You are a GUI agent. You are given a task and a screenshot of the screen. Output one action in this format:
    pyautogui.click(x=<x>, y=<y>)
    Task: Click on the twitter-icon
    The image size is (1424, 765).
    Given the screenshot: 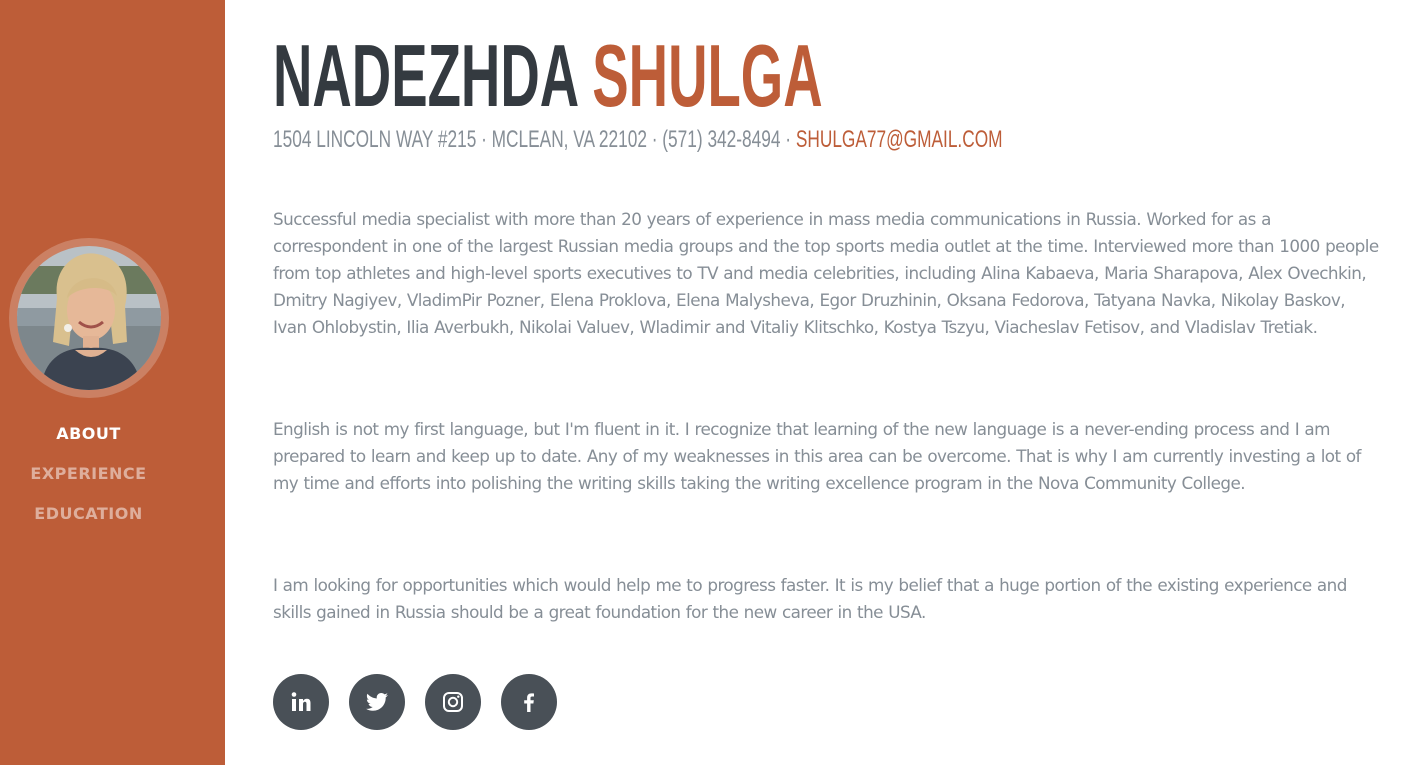 What is the action you would take?
    pyautogui.click(x=377, y=702)
    